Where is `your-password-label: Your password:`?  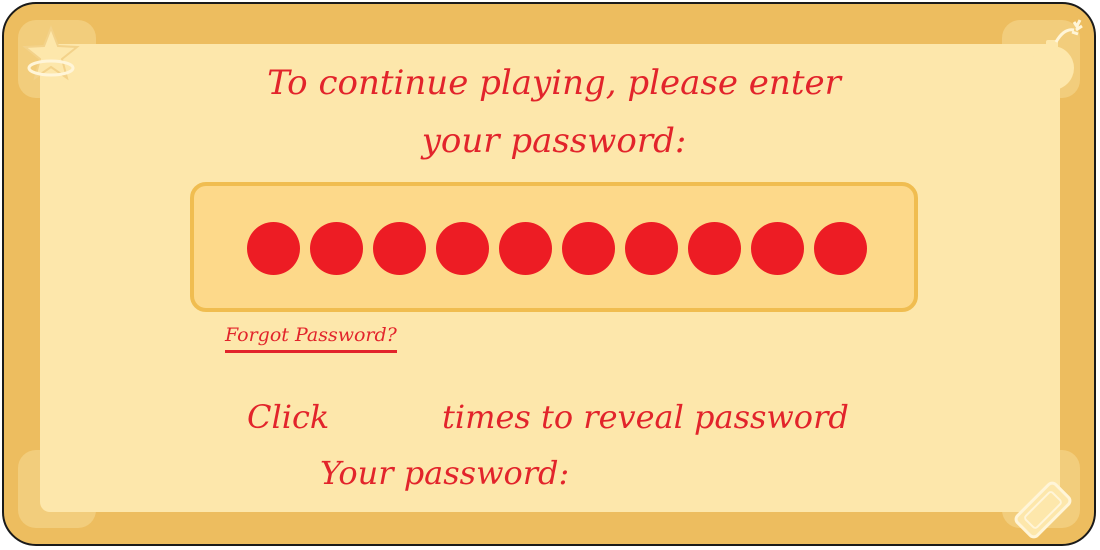 your-password-label: Your password: is located at coordinates (445, 473).